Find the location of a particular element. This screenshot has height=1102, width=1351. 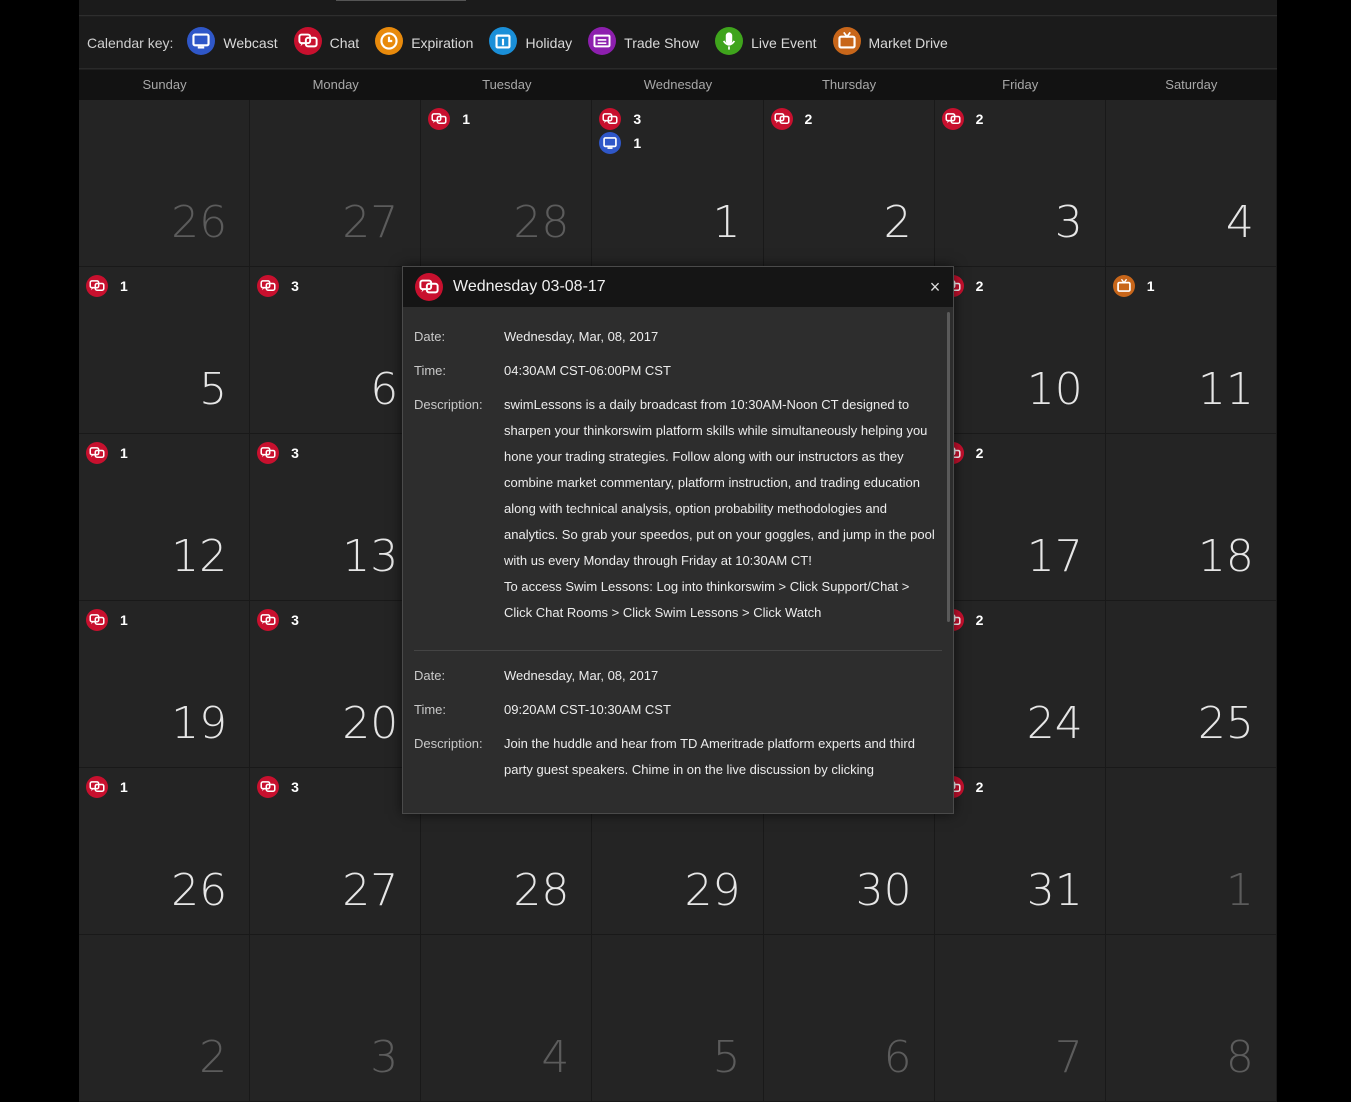

calendar-day-cell: 7 is located at coordinates (1020, 1018).